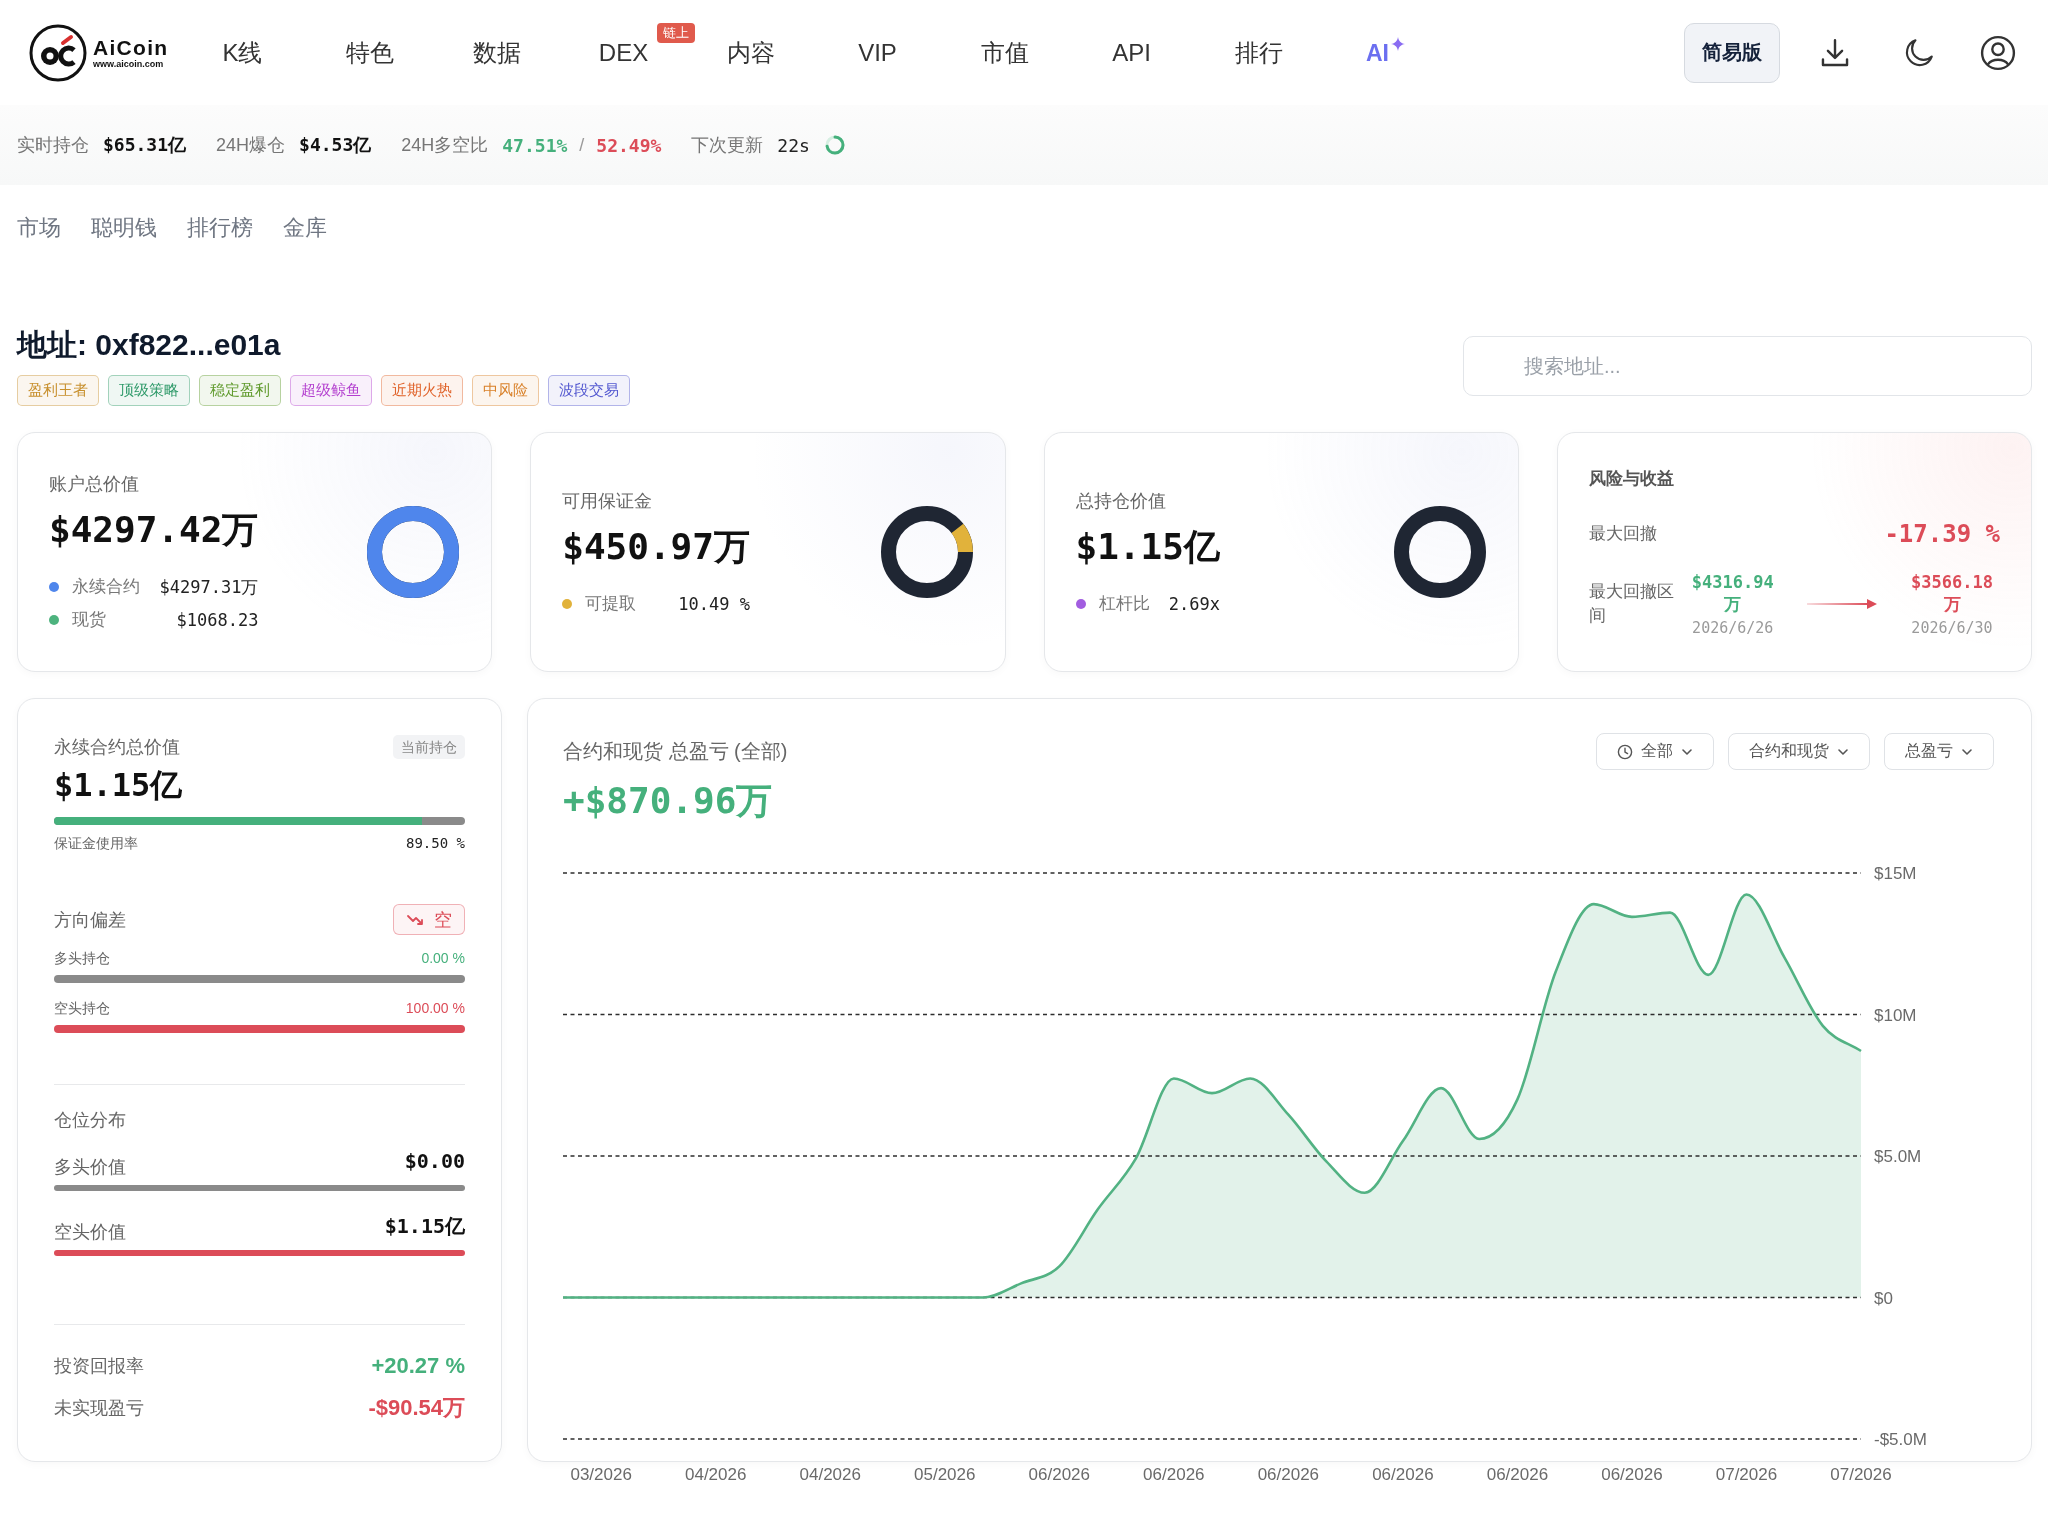 The image size is (2048, 1524). What do you see at coordinates (1655, 751) in the screenshot?
I see `filter-dropdown: 全部` at bounding box center [1655, 751].